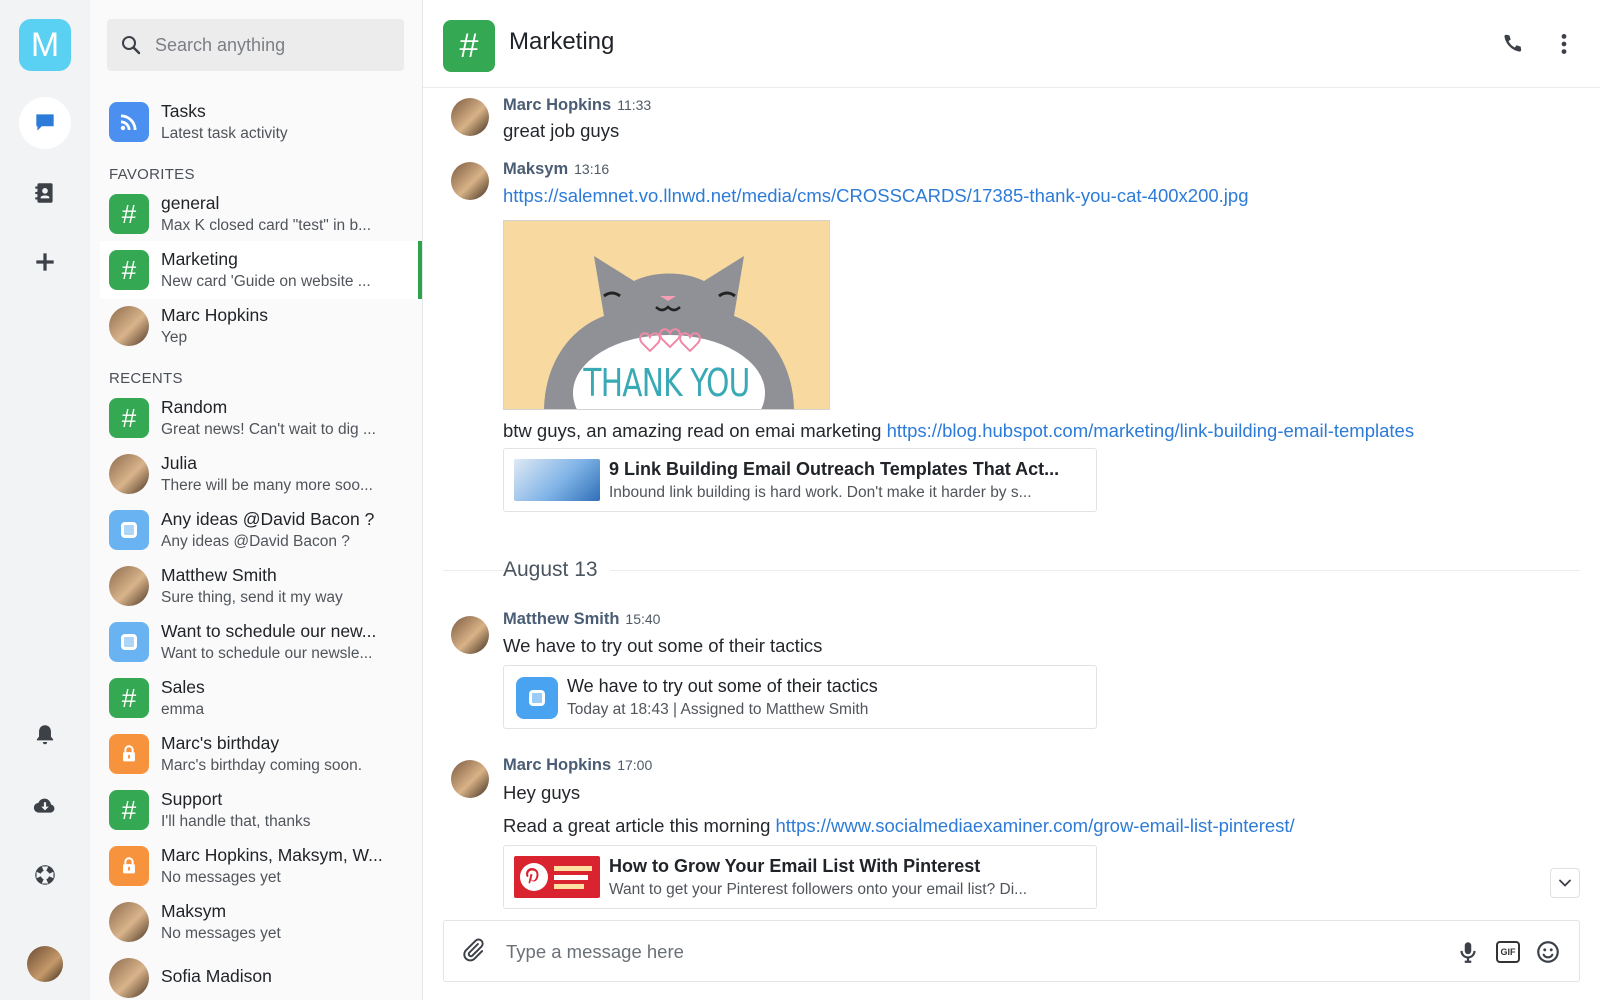  What do you see at coordinates (722, 686) in the screenshot?
I see `task-title: We have to try out some of their tactics` at bounding box center [722, 686].